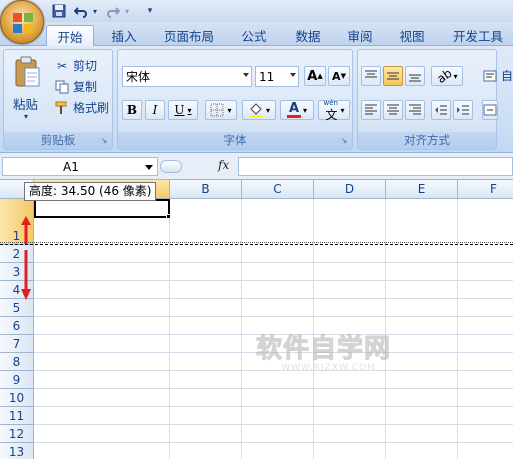  I want to click on clipboard-launcher-icon: ↘, so click(104, 141).